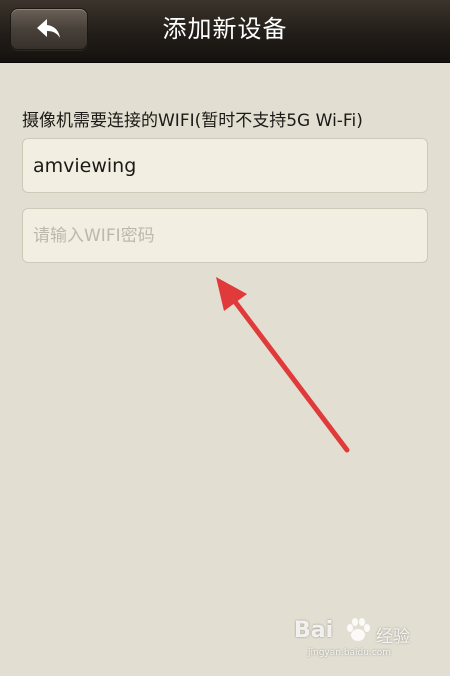 The width and height of the screenshot is (450, 676). What do you see at coordinates (358, 629) in the screenshot?
I see `paw-icon` at bounding box center [358, 629].